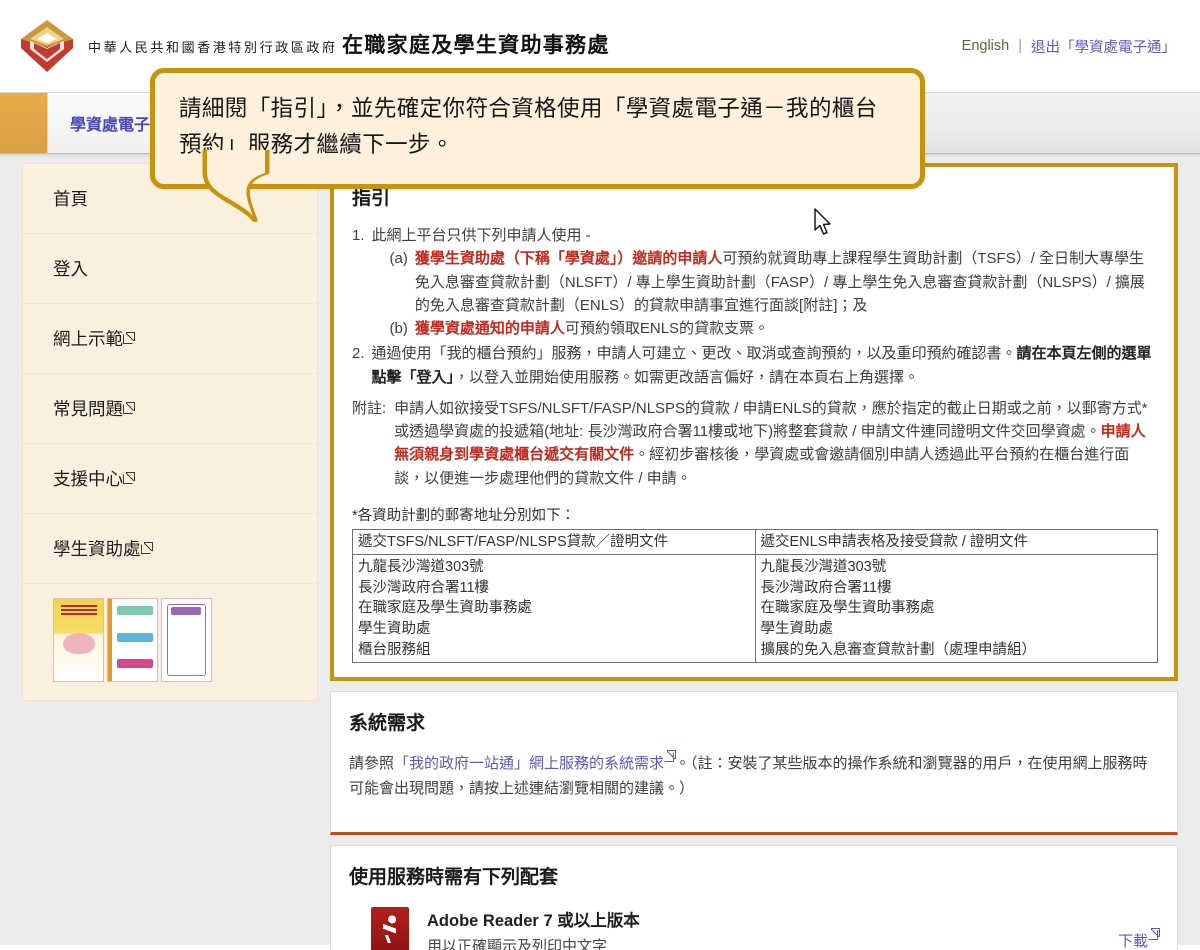 This screenshot has height=950, width=1200. Describe the element at coordinates (88, 409) in the screenshot. I see `sidebar-item-label: 常見問題` at that location.